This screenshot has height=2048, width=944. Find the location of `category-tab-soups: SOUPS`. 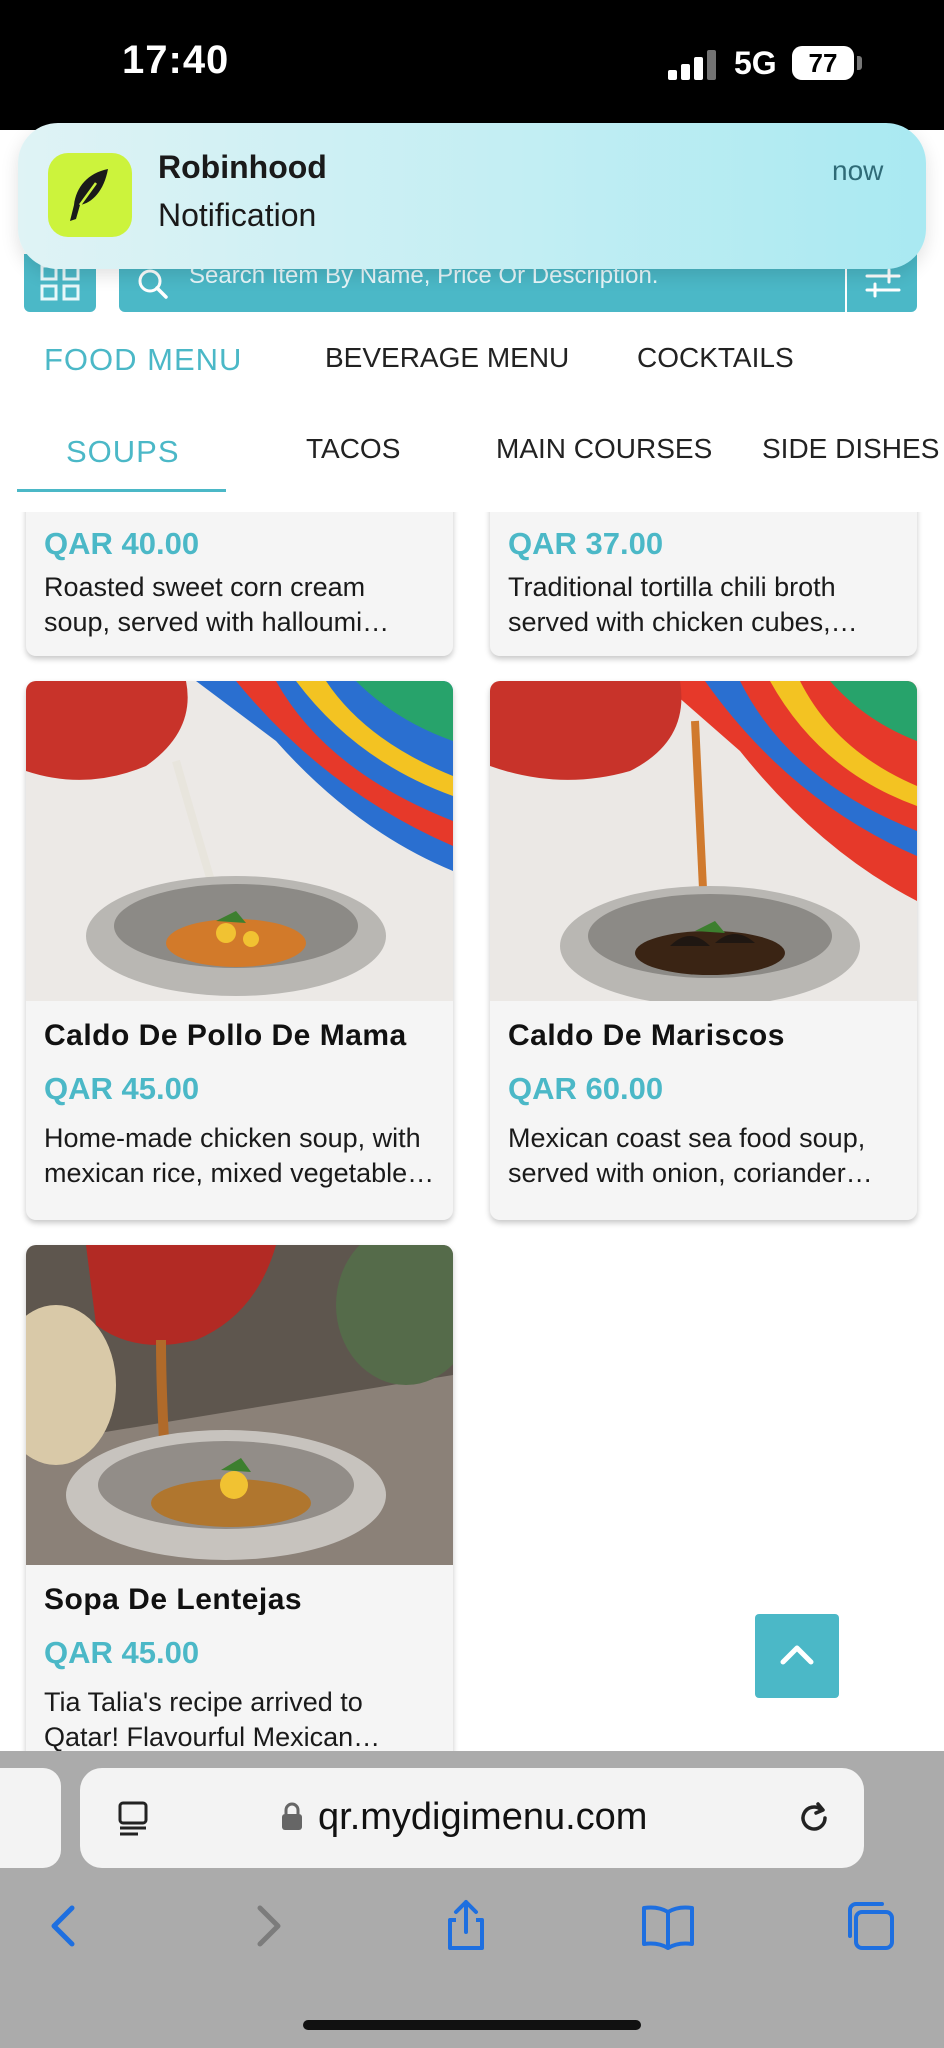

category-tab-soups: SOUPS is located at coordinates (123, 452).